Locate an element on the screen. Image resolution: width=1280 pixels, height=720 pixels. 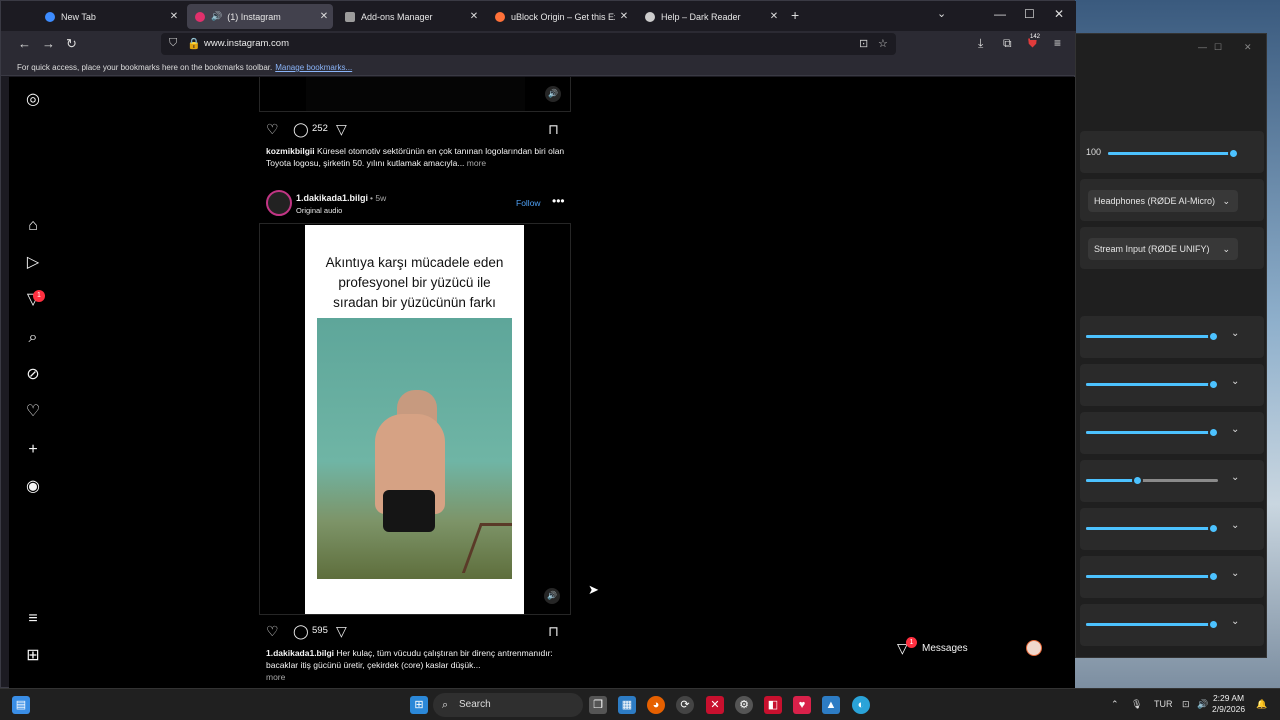
search-icon: ⌕ is located at coordinates (33, 338).